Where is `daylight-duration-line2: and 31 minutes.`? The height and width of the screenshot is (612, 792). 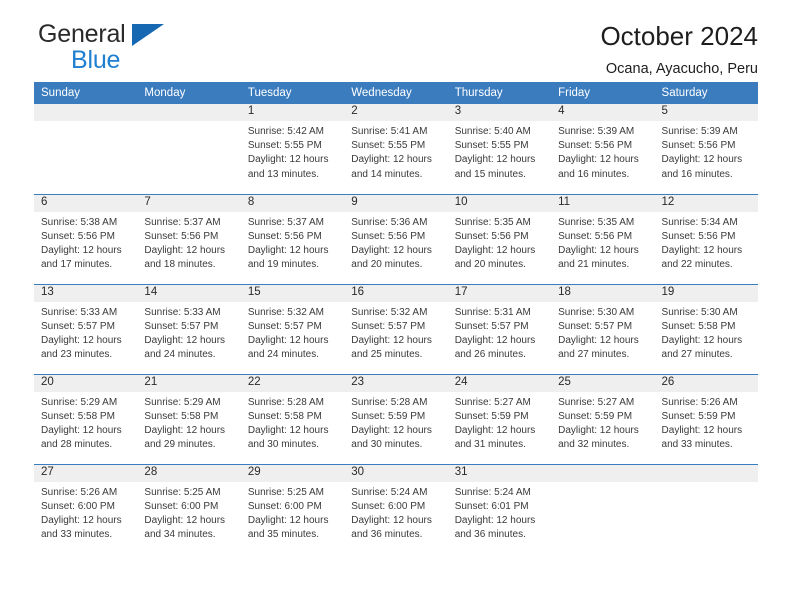 daylight-duration-line2: and 31 minutes. is located at coordinates (490, 445).